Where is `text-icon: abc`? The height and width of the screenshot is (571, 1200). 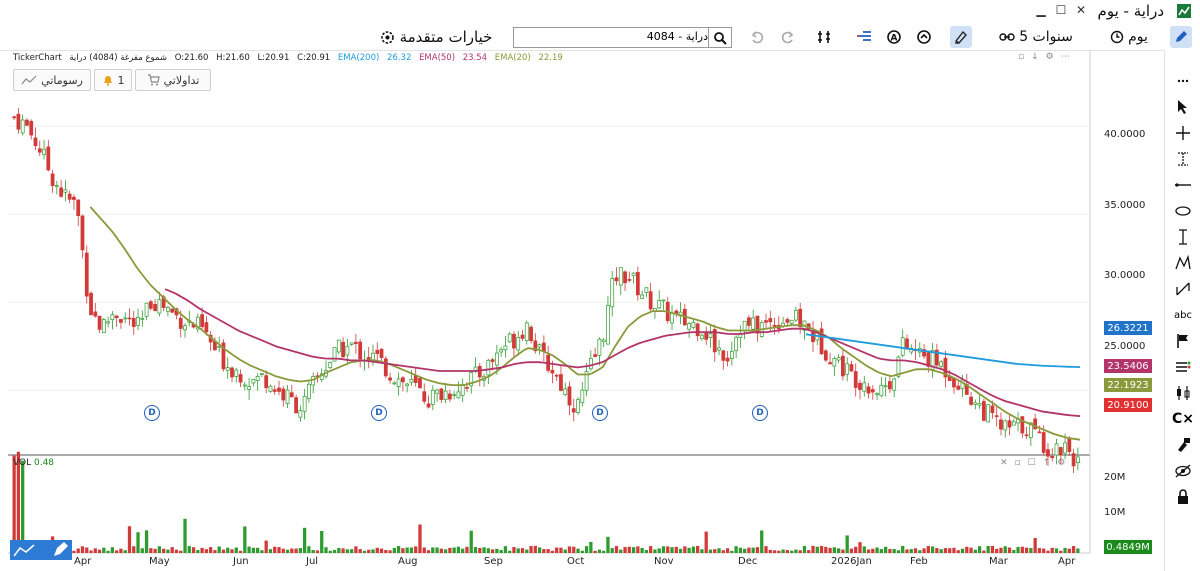
text-icon: abc is located at coordinates (1183, 315).